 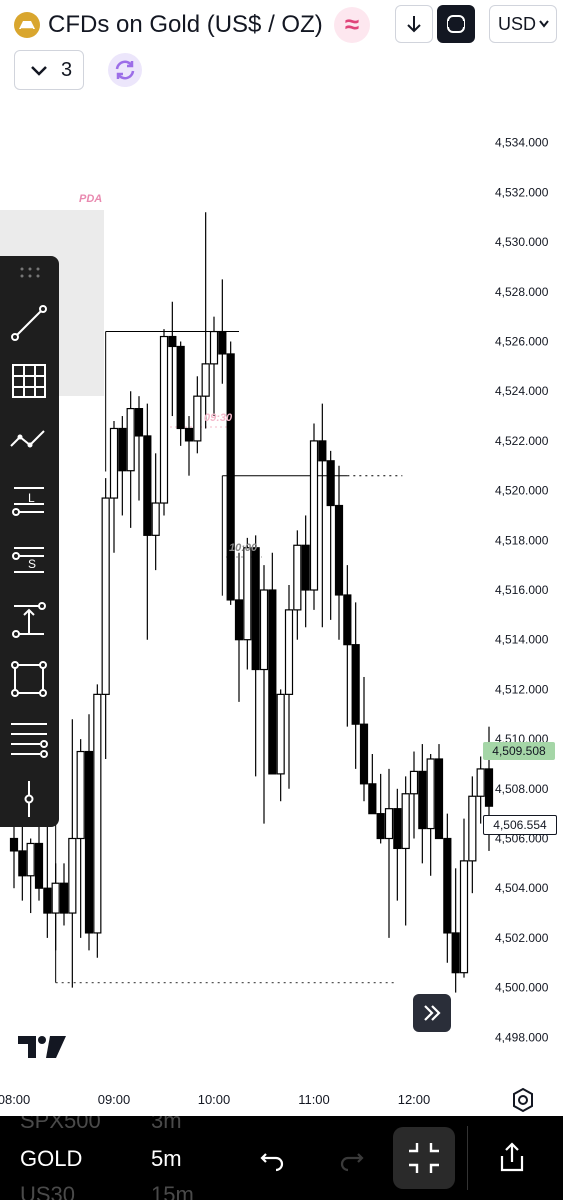 What do you see at coordinates (49, 70) in the screenshot?
I see `interval-select: 3` at bounding box center [49, 70].